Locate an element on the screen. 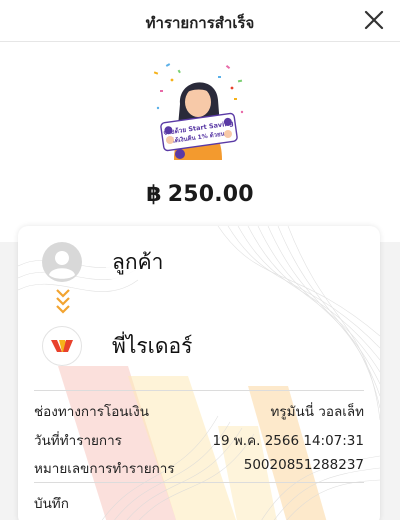 The image size is (400, 520). detail-label: หมายเลขการทำรายการ is located at coordinates (104, 469).